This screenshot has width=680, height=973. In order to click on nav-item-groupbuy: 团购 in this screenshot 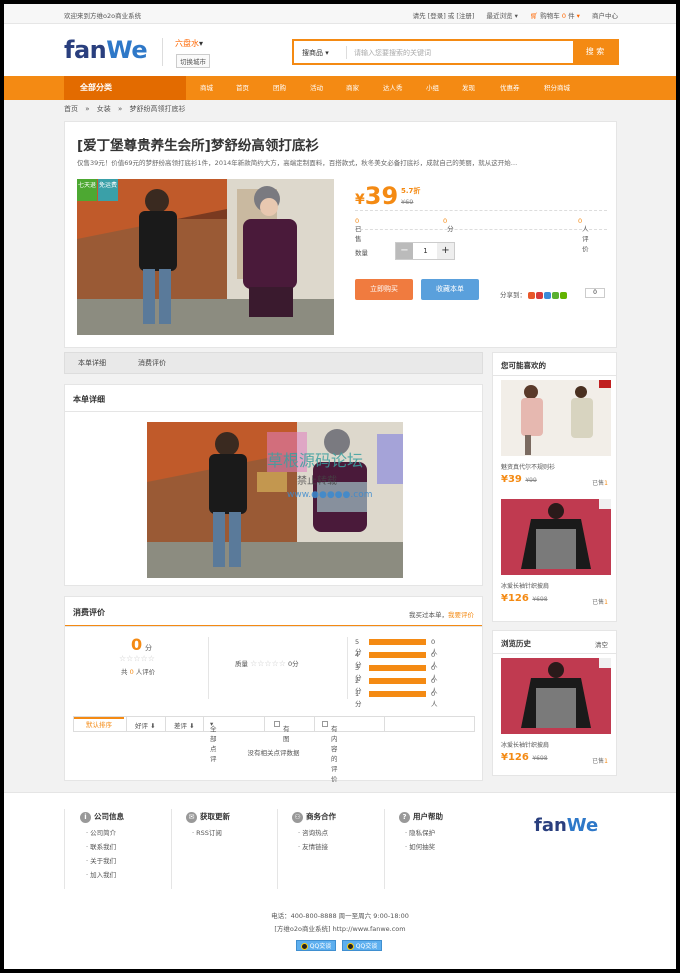, I will do `click(279, 88)`.